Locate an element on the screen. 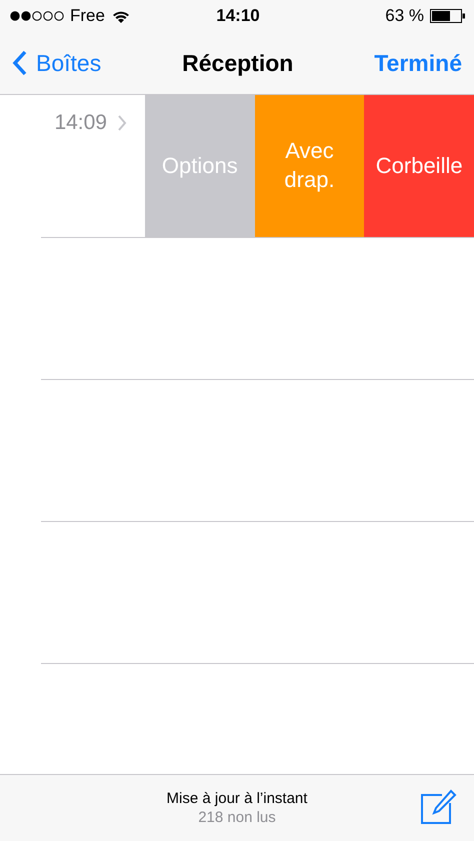 The width and height of the screenshot is (474, 841). message-time: 14:09 is located at coordinates (80, 123).